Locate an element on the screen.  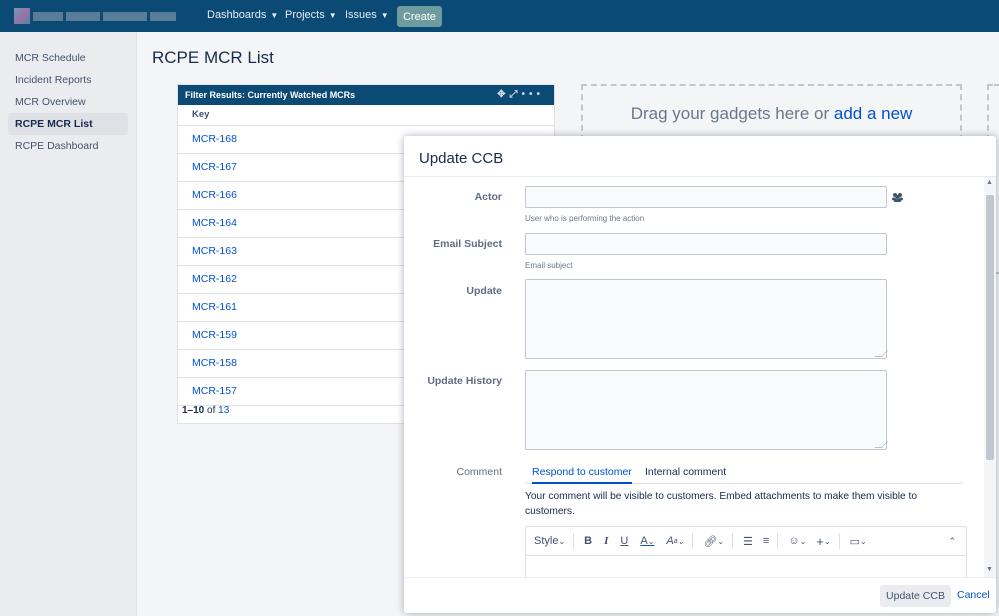
expand-icon: ⤢ is located at coordinates (515, 94).